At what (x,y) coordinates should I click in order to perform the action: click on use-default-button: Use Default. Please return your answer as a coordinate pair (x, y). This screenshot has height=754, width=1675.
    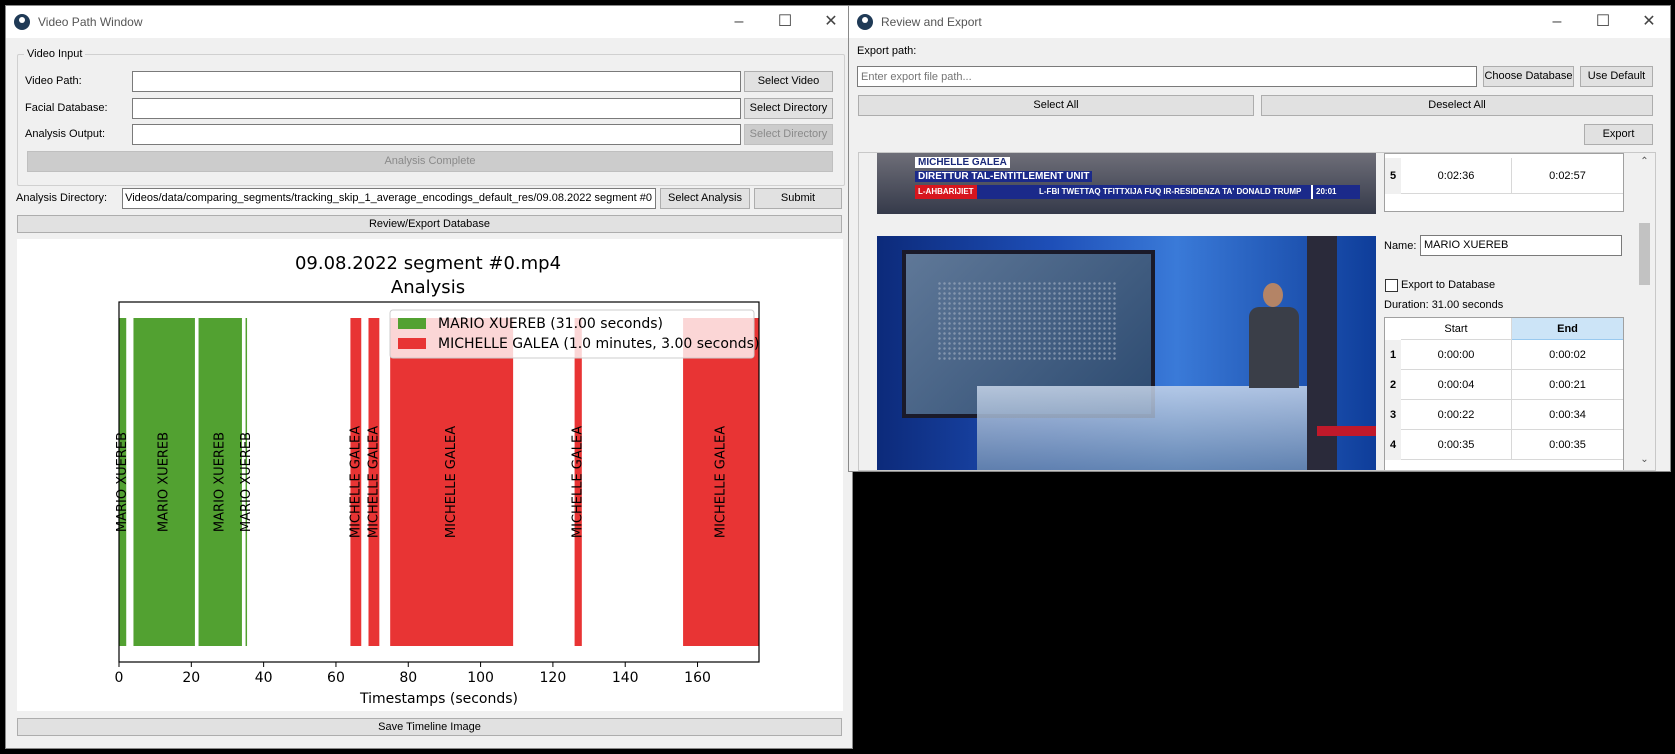
    Looking at the image, I should click on (1616, 76).